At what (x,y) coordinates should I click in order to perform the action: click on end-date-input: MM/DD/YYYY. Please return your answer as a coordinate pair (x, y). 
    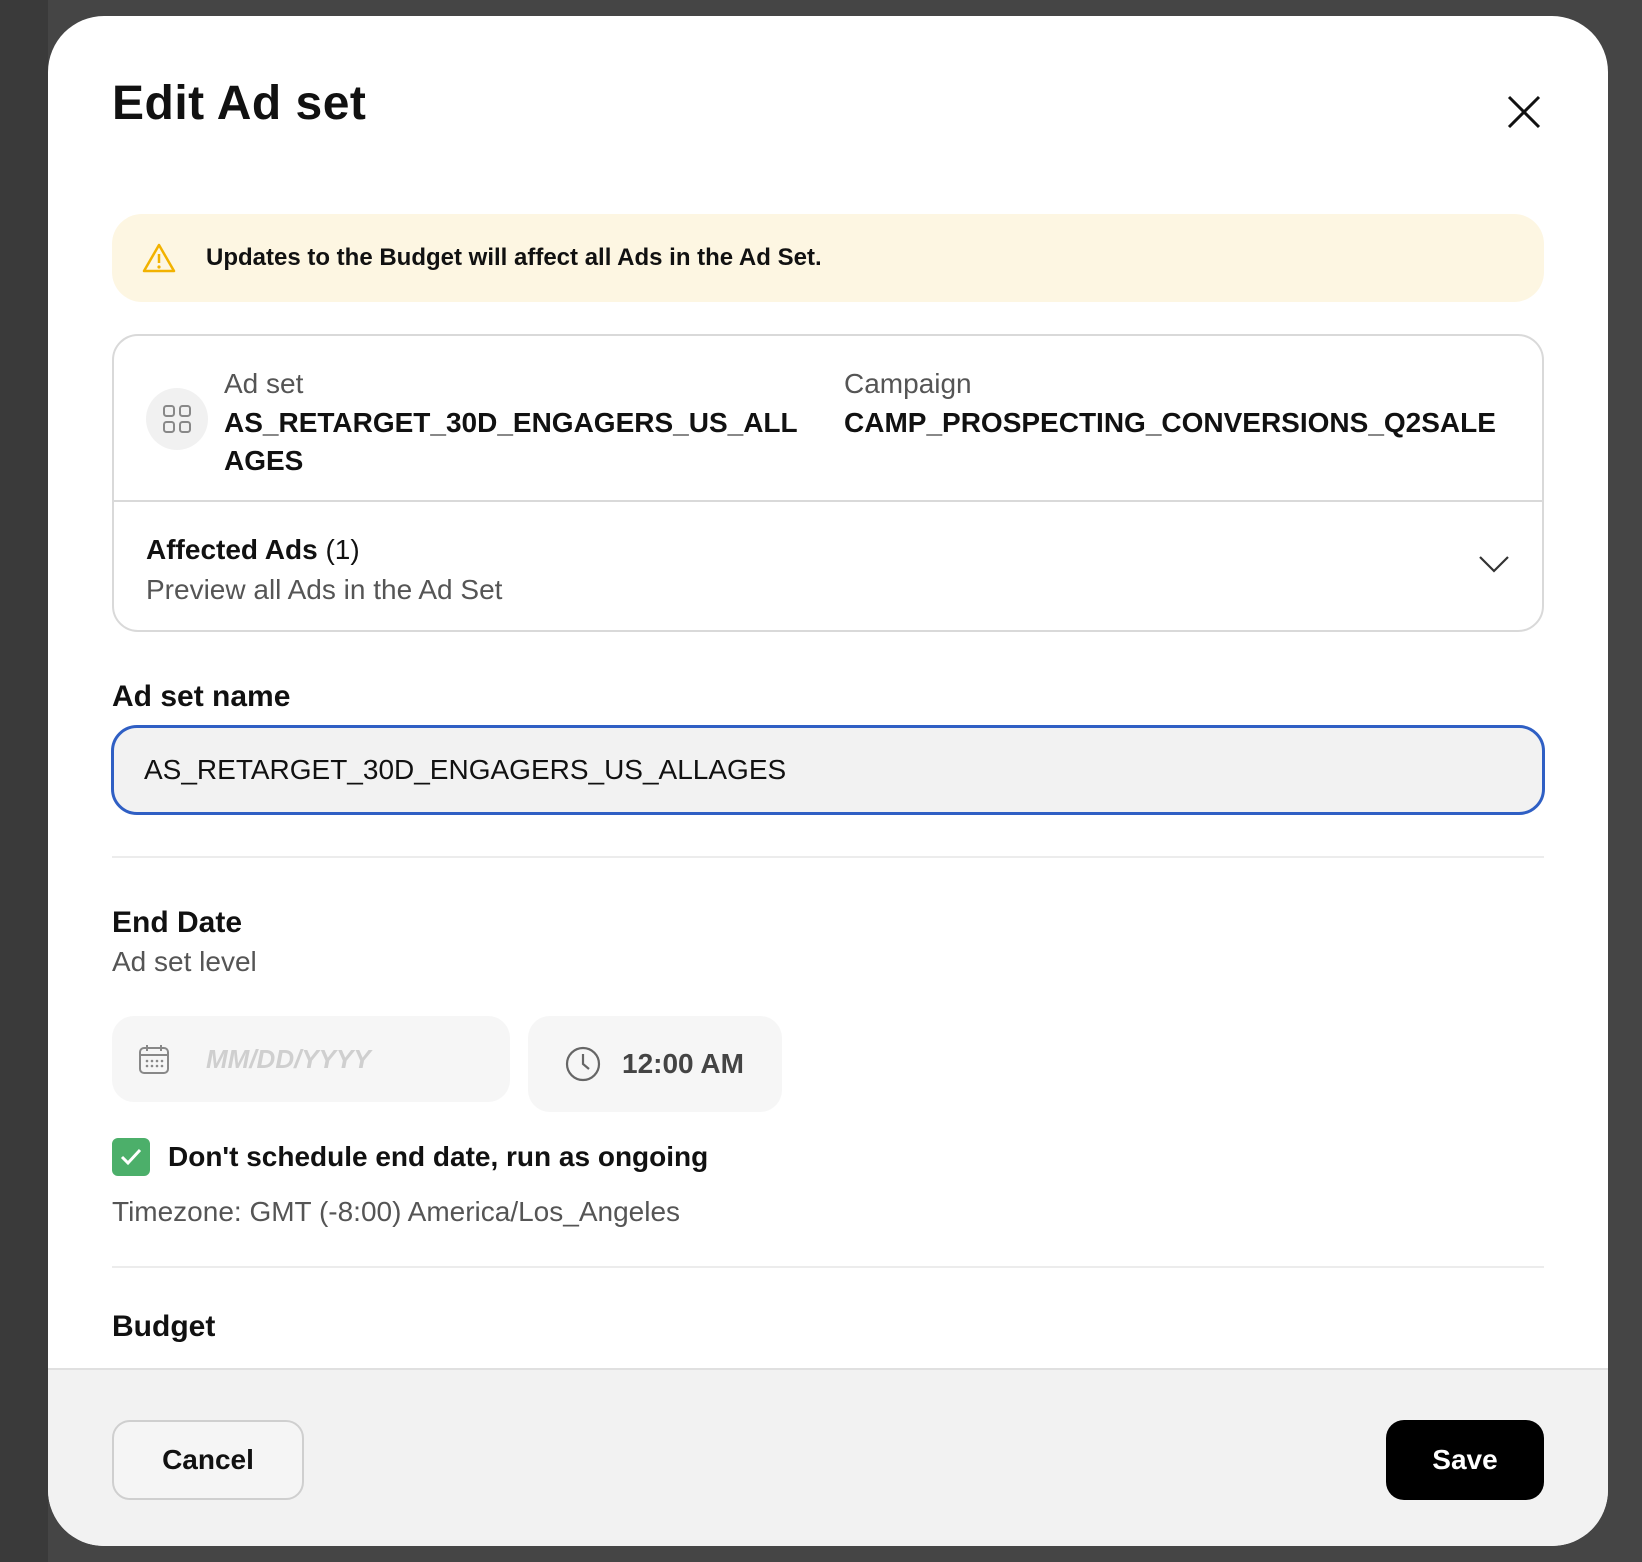
    Looking at the image, I should click on (311, 1059).